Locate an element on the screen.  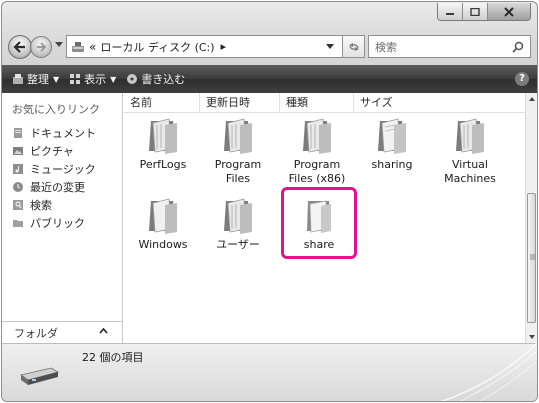
burn-disc-icon is located at coordinates (132, 79).